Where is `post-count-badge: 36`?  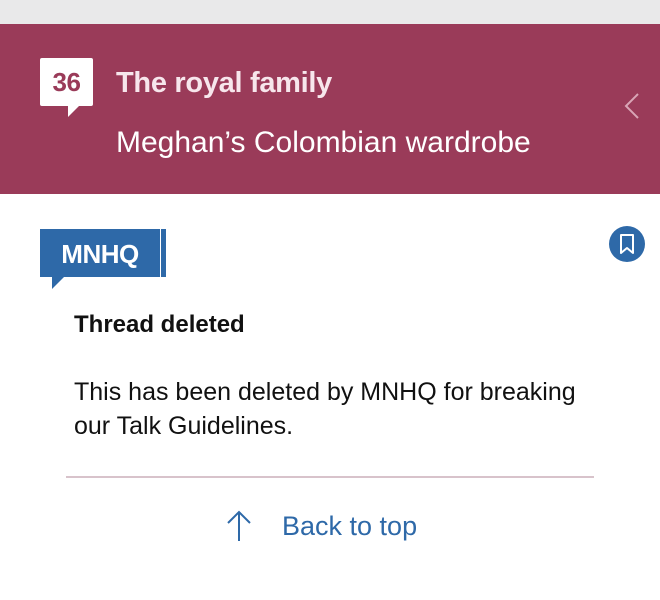 post-count-badge: 36 is located at coordinates (66, 87).